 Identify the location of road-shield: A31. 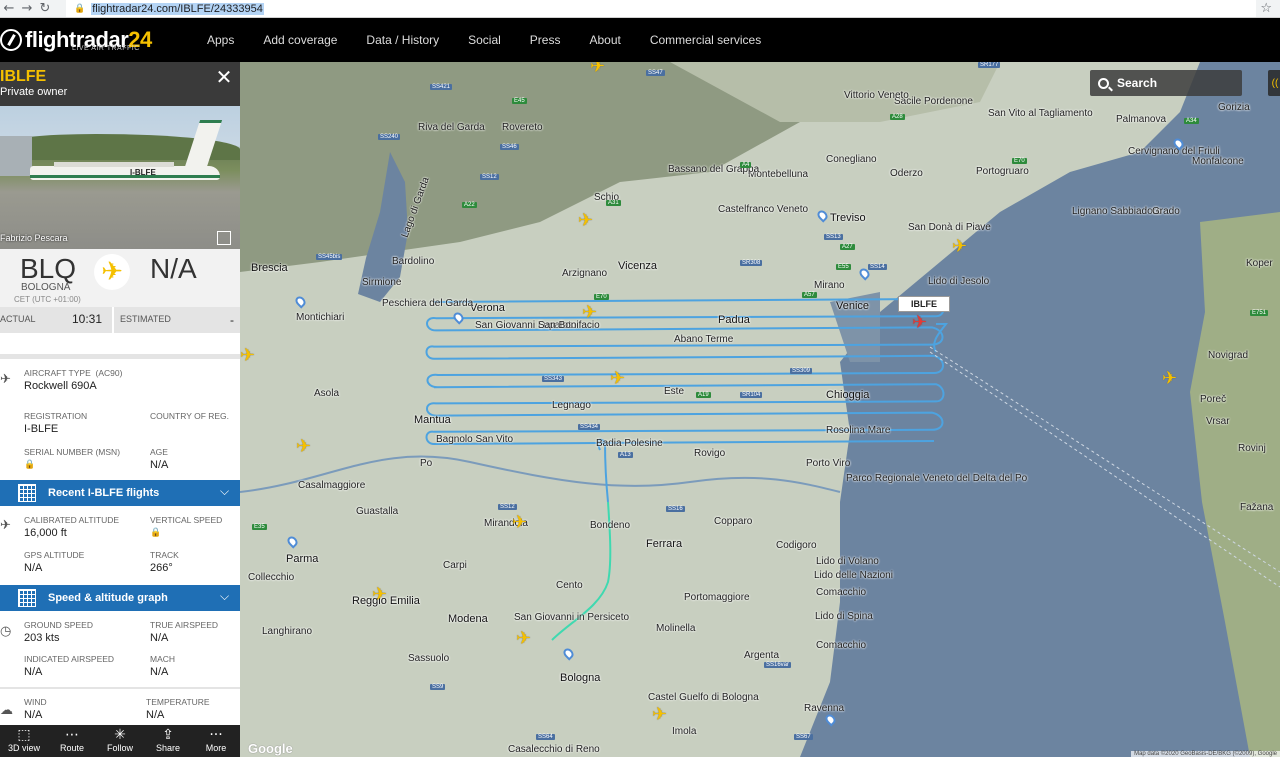
(613, 203).